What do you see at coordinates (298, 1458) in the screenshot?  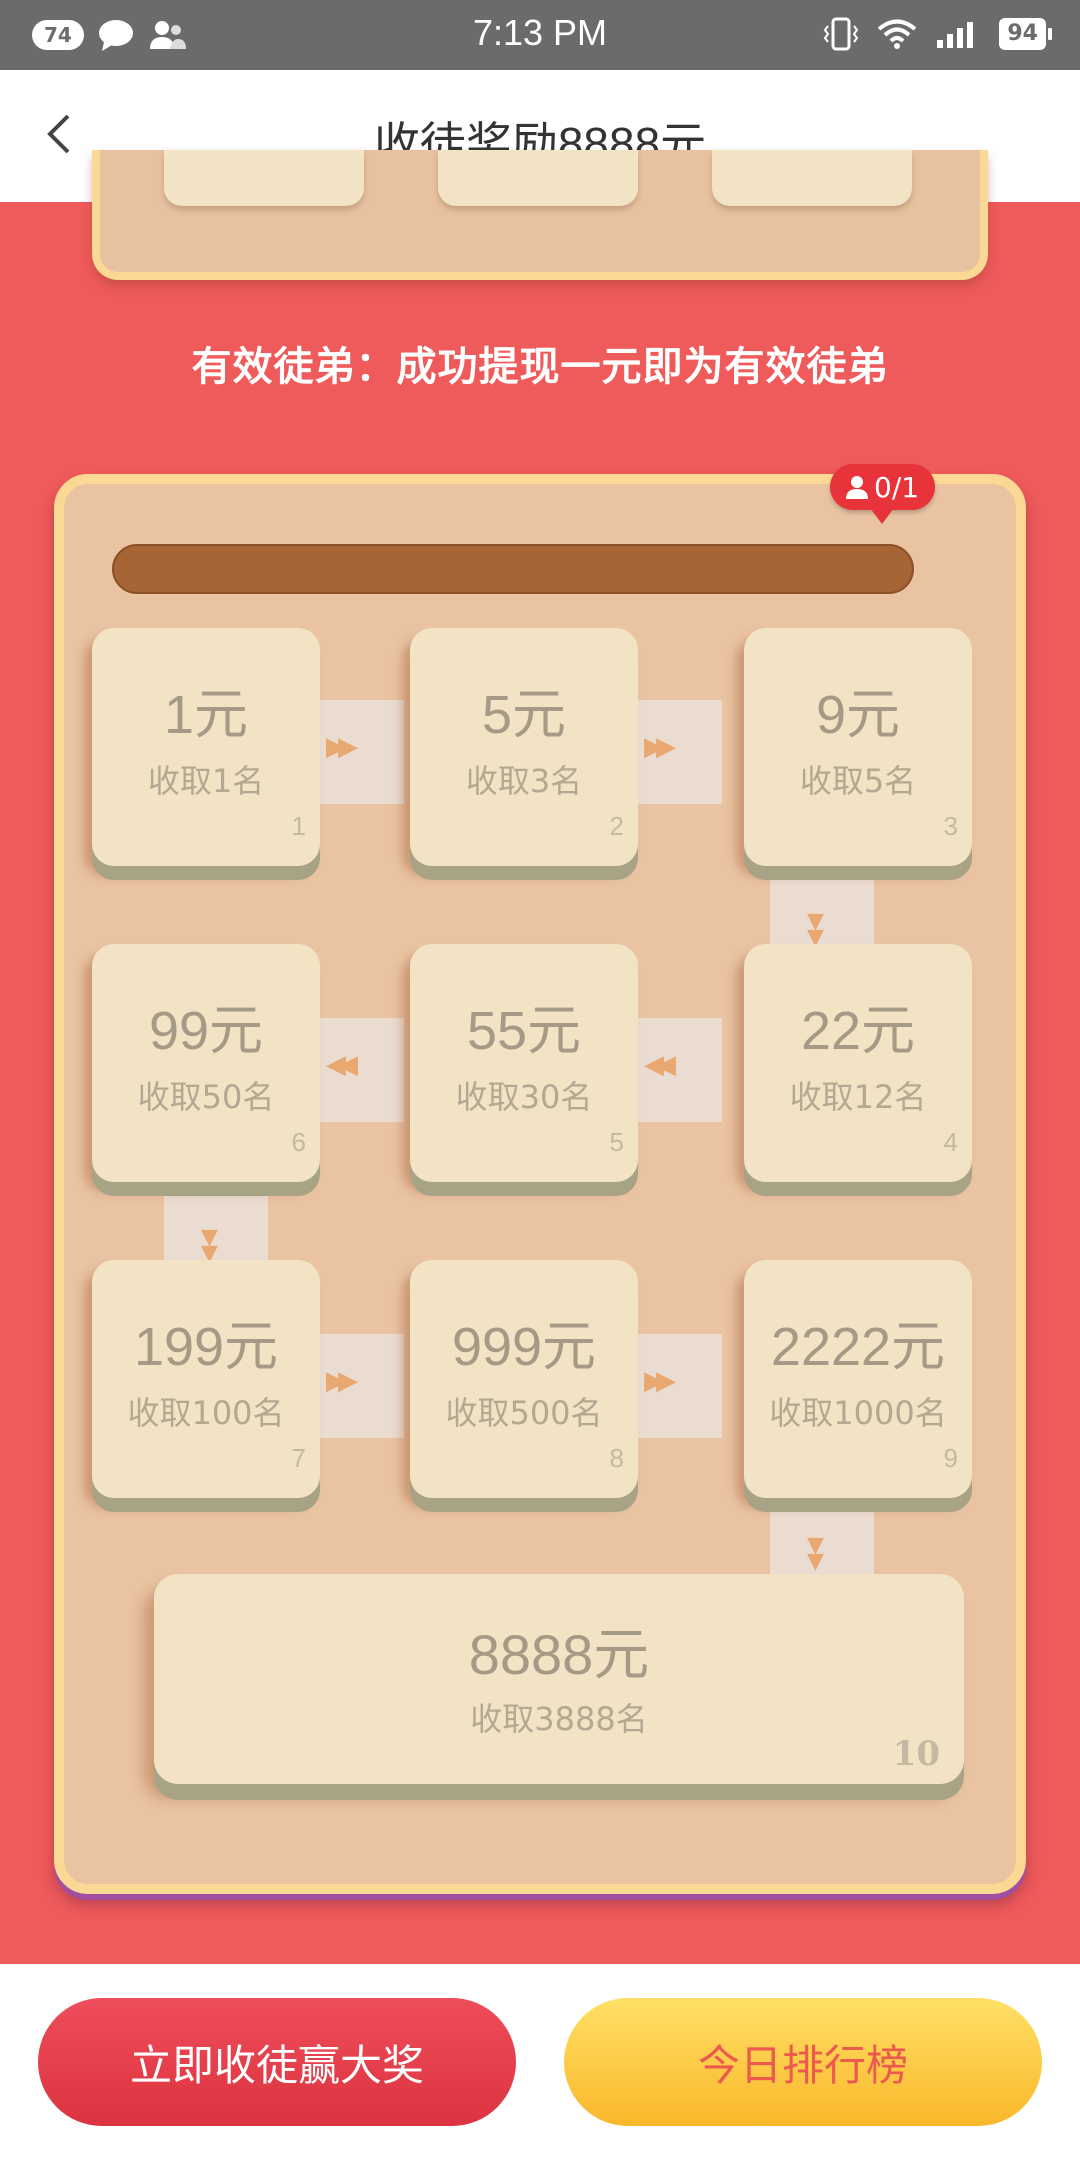 I see `level-number: 7` at bounding box center [298, 1458].